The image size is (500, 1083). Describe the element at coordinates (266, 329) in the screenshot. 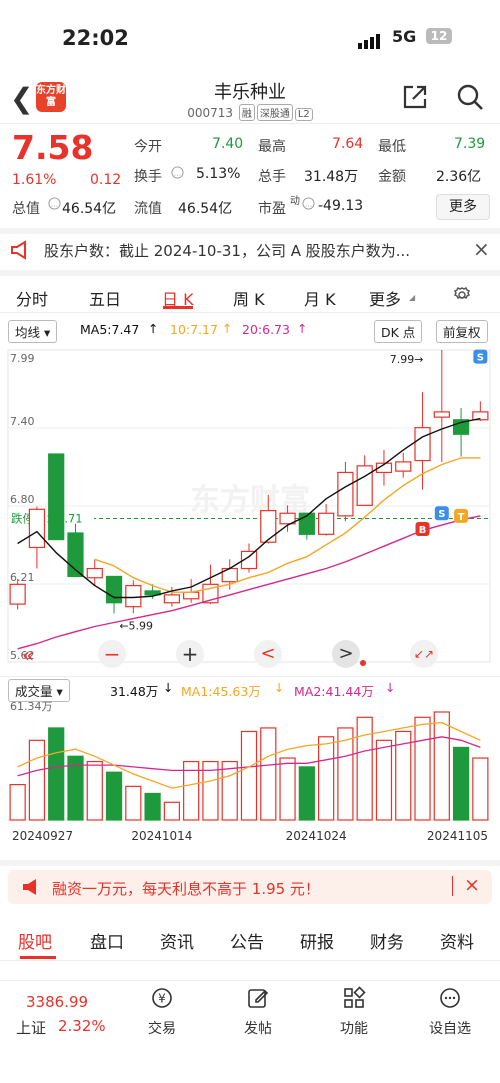

I see `ma20-legend: 20:6.73` at that location.